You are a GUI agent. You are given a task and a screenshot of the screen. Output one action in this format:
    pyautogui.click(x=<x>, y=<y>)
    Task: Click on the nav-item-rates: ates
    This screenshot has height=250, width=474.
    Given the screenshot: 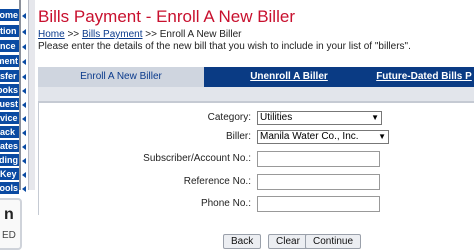 What is the action you would take?
    pyautogui.click(x=9, y=146)
    